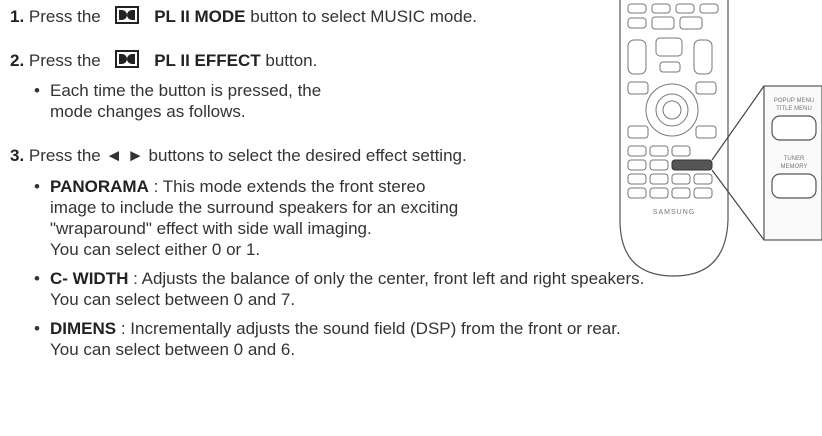  I want to click on term: DIMENS, so click(83, 328).